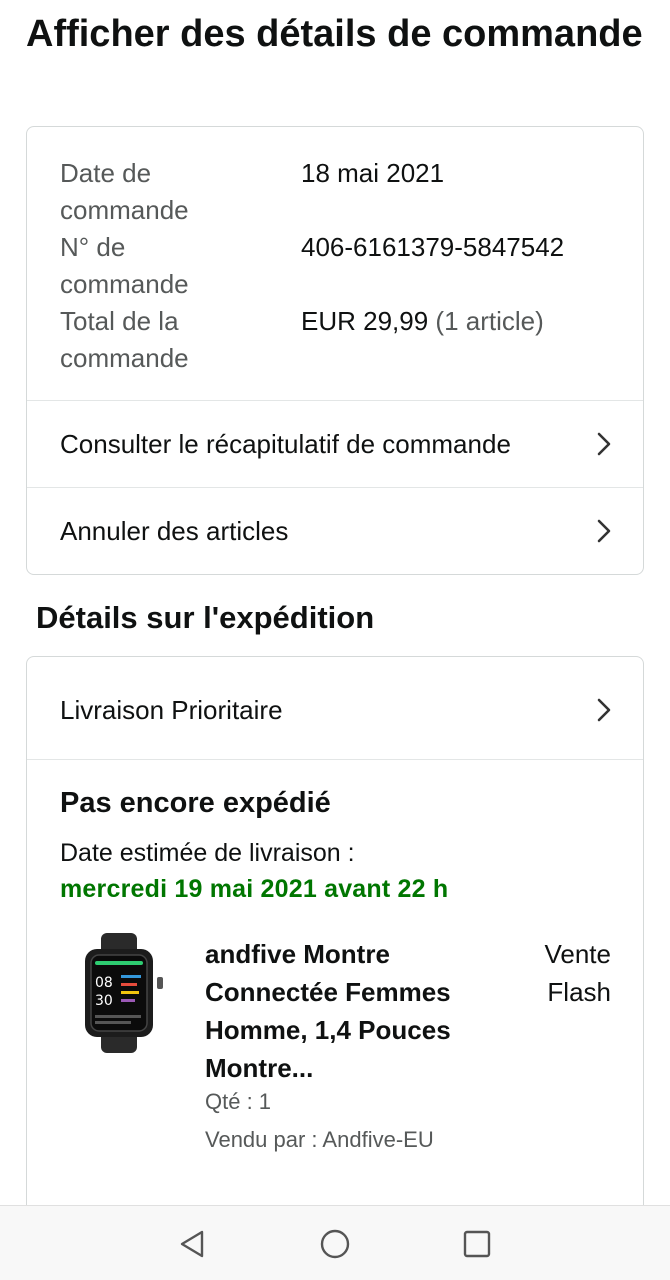 This screenshot has width=670, height=1280. Describe the element at coordinates (433, 247) in the screenshot. I see `order-number-value: 406-6161379-5847542` at that location.